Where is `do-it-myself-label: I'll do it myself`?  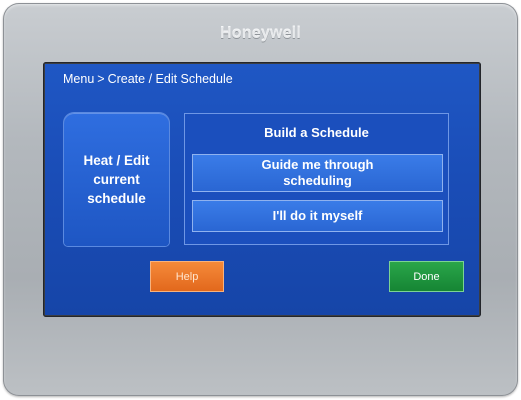 do-it-myself-label: I'll do it myself is located at coordinates (317, 215).